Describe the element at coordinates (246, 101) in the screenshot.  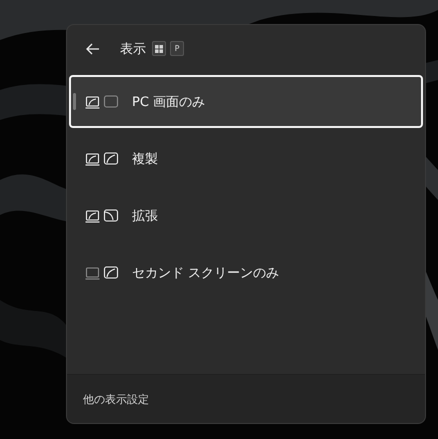
I see `display-mode-option: PC 画面のみ` at that location.